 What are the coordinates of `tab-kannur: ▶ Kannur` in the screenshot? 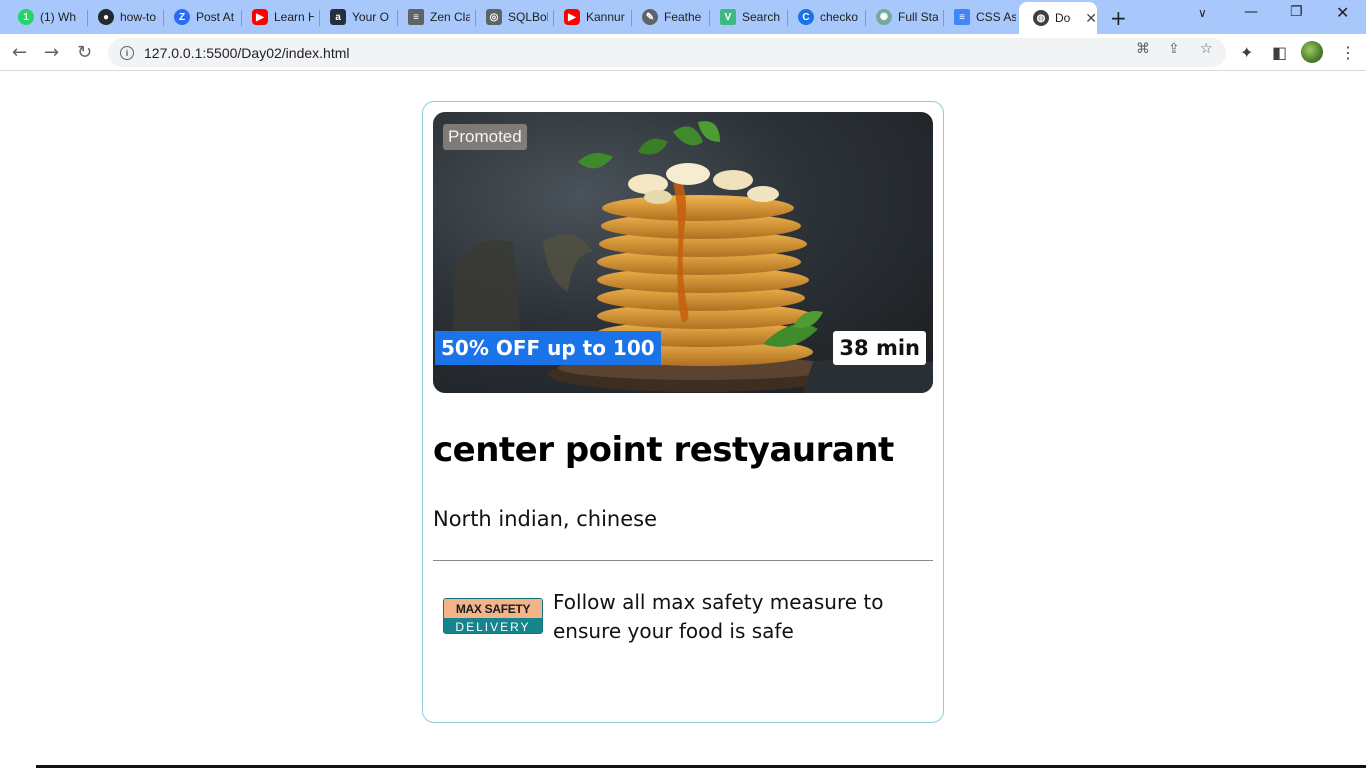 It's located at (591, 17).